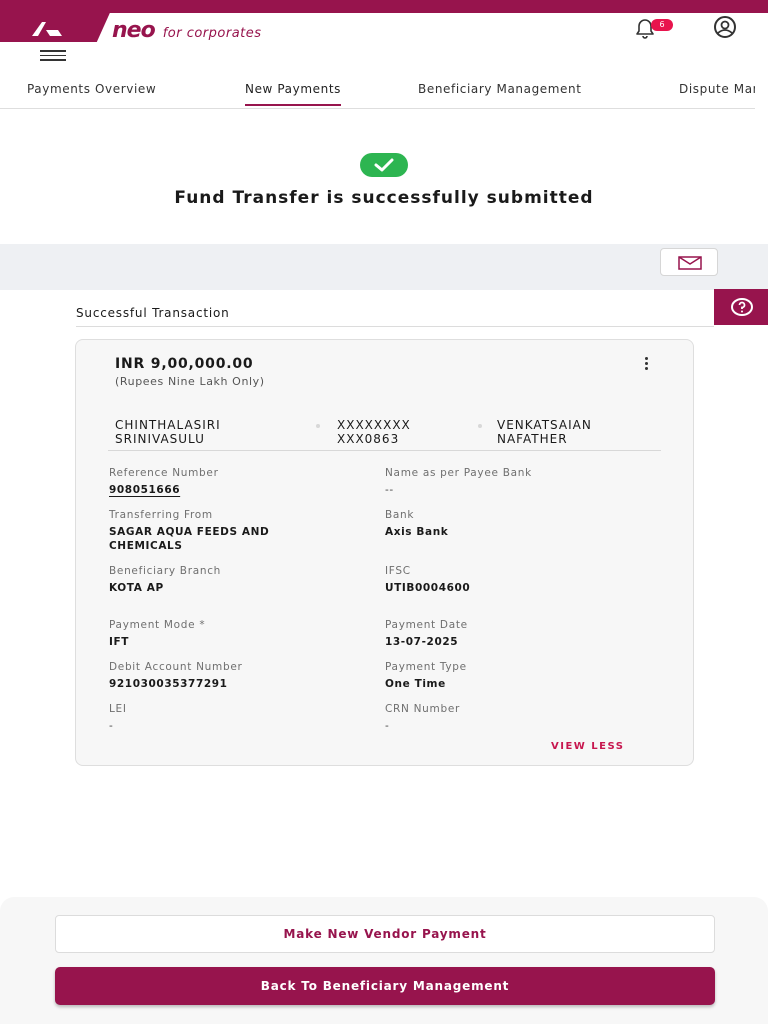 This screenshot has width=768, height=1024. What do you see at coordinates (387, 726) in the screenshot?
I see `crn-number-value: -` at bounding box center [387, 726].